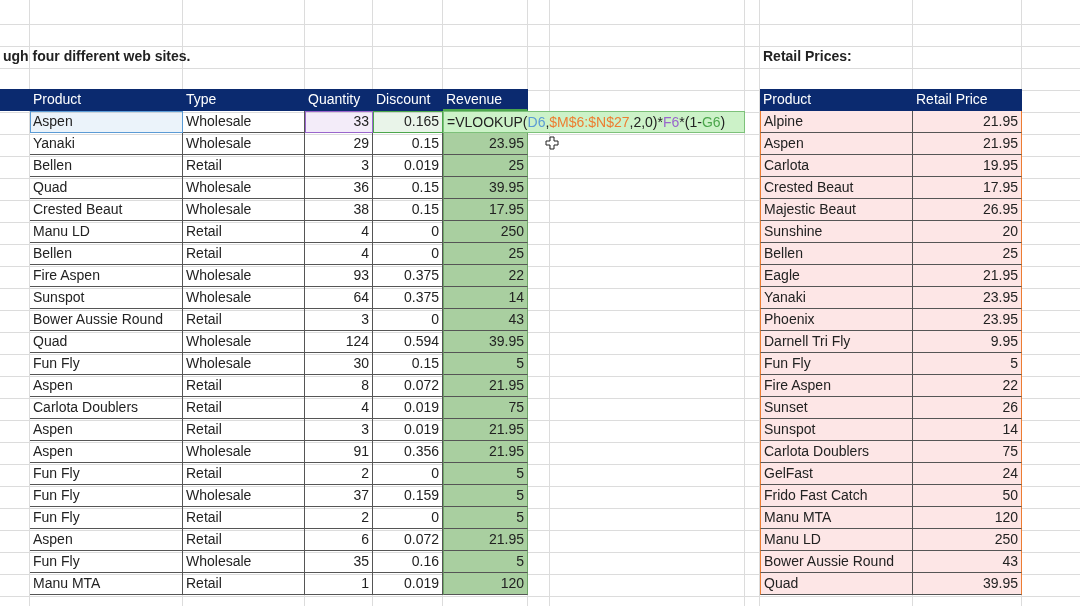 The width and height of the screenshot is (1080, 606). Describe the element at coordinates (836, 276) in the screenshot. I see `table-cell: Eagle` at that location.